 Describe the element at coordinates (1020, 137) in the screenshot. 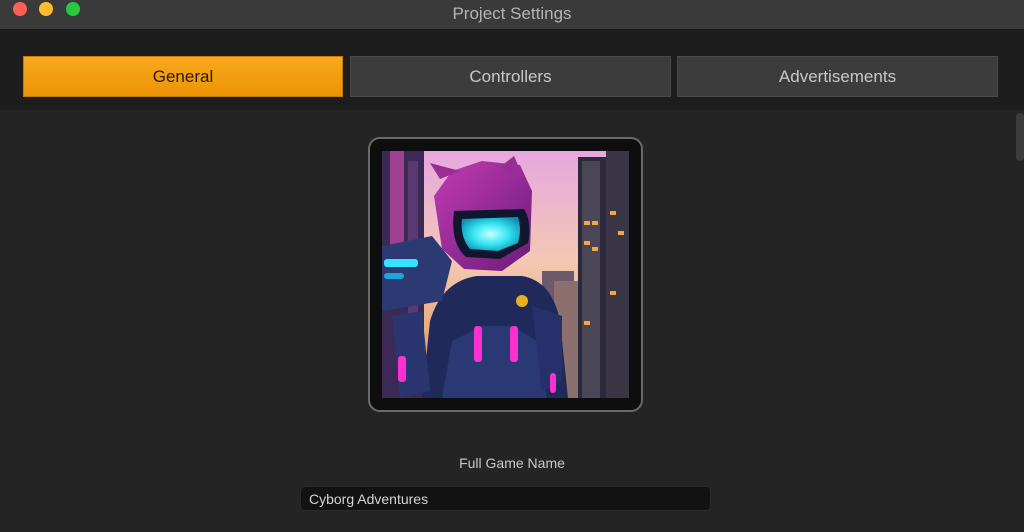

I see `vertical-scrollbar` at that location.